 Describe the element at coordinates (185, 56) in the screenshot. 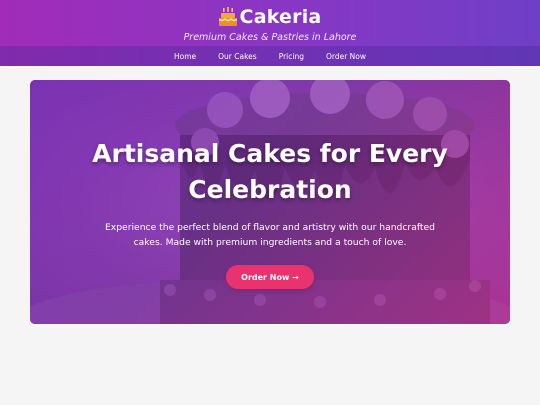

I see `nav-home: Home` at that location.